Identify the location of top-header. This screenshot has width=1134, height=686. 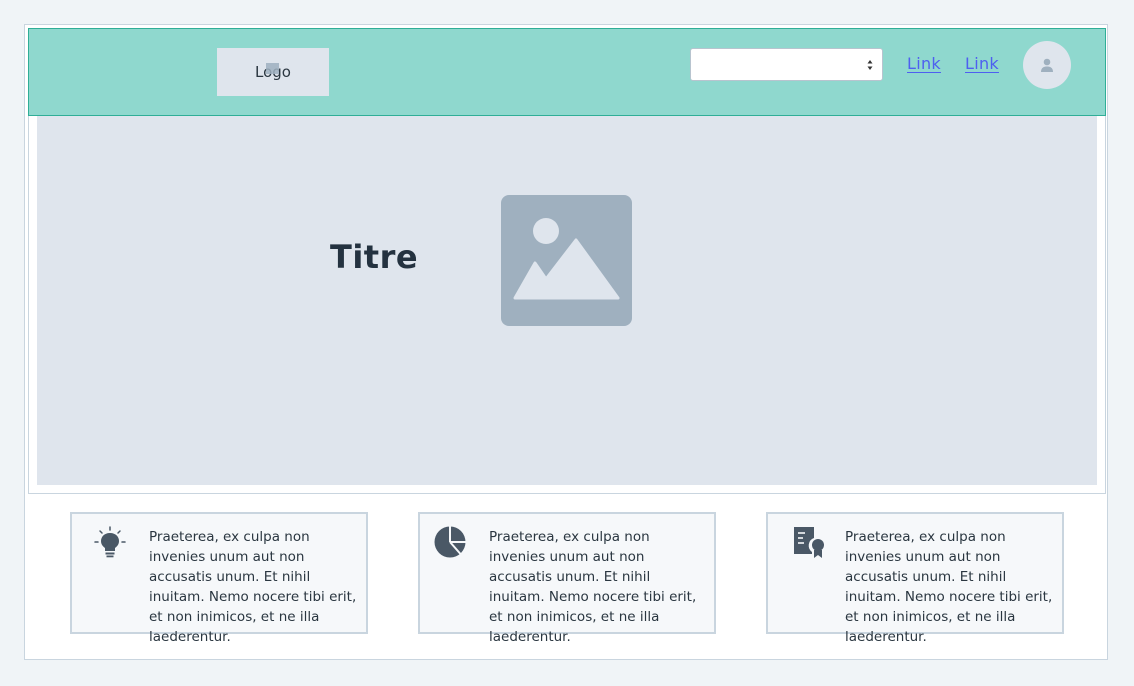
(567, 72).